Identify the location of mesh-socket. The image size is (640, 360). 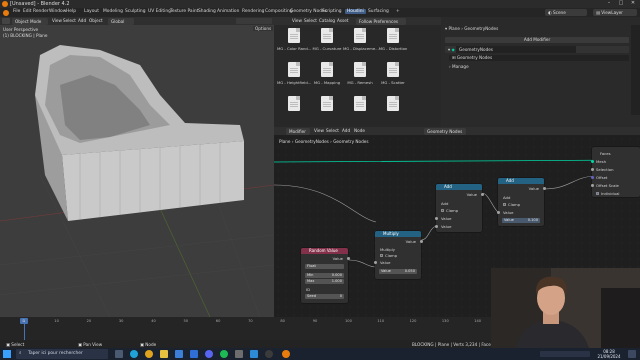
(592, 161).